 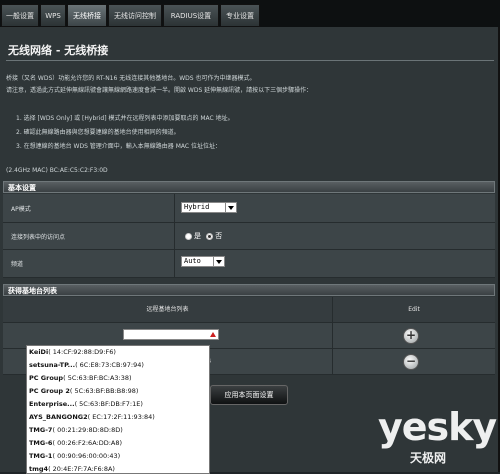 What do you see at coordinates (249, 236) in the screenshot?
I see `connect-list-row: 连接列表中的访问点 是 否` at bounding box center [249, 236].